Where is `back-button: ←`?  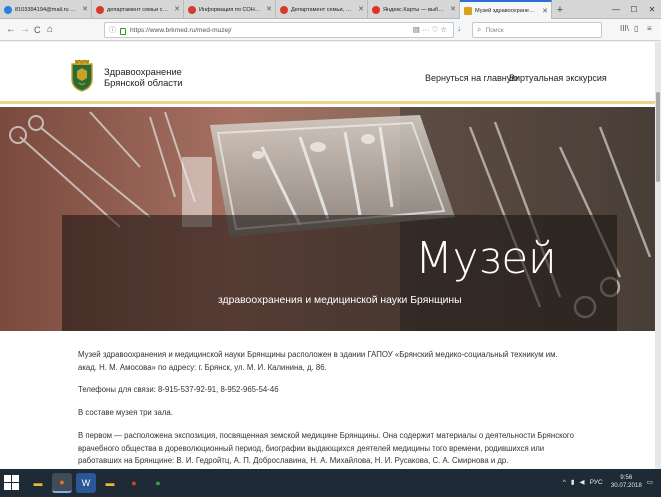
back-button: ← is located at coordinates (11, 30).